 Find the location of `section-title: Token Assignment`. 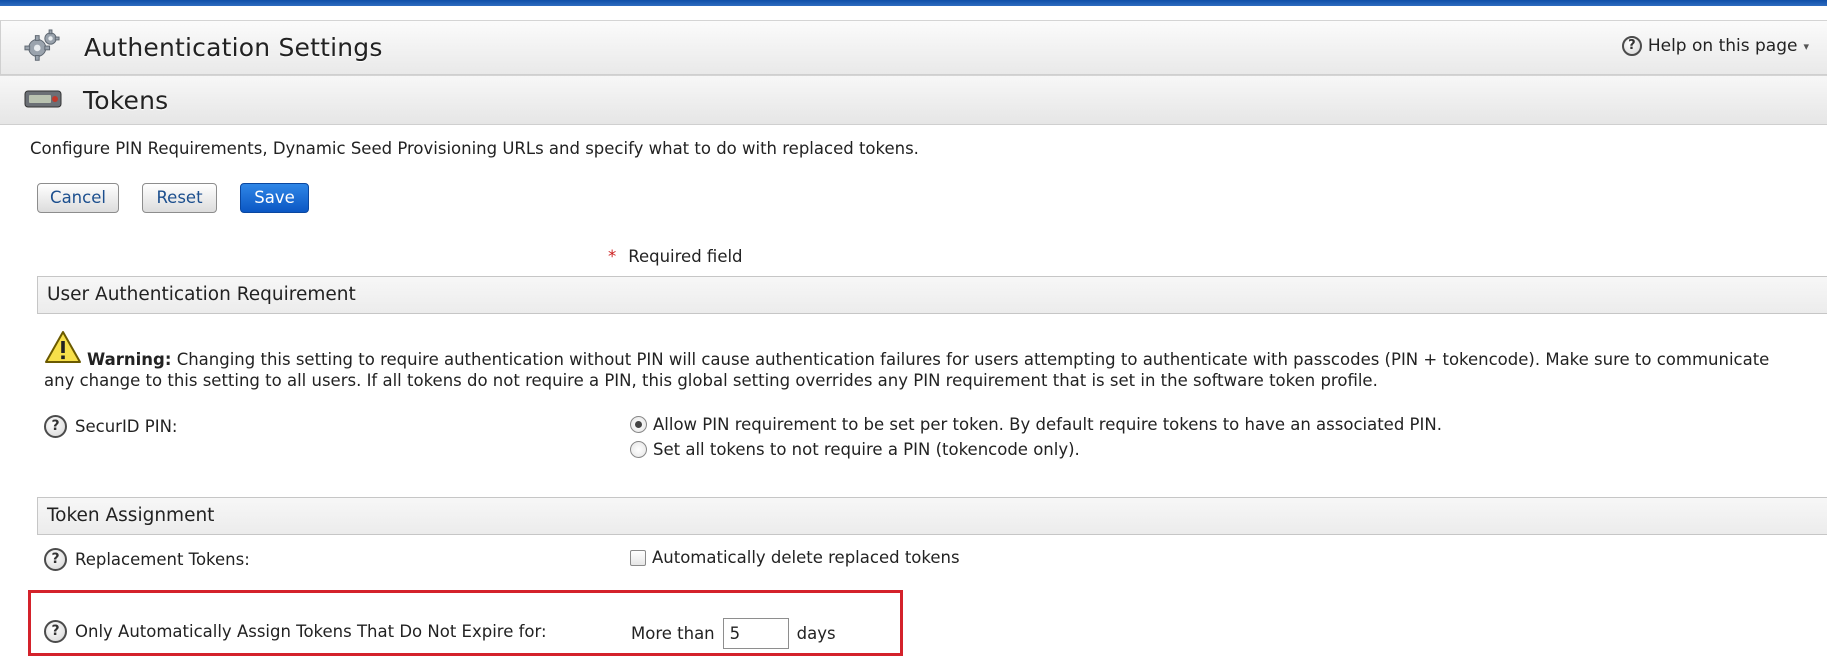

section-title: Token Assignment is located at coordinates (131, 515).